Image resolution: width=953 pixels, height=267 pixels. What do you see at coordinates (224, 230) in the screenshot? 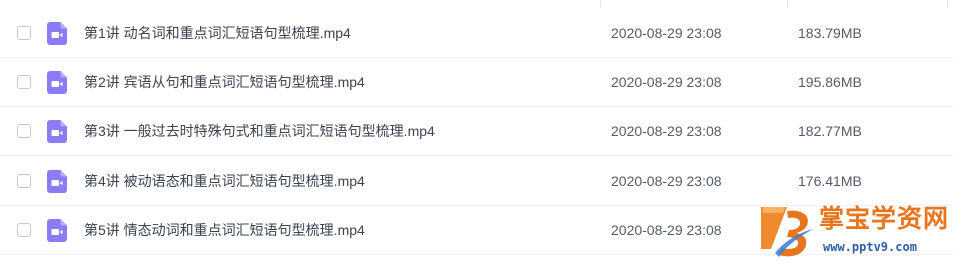
I see `file-name: 第5讲 情态动词和重点词汇短语句型梳理.mp4` at bounding box center [224, 230].